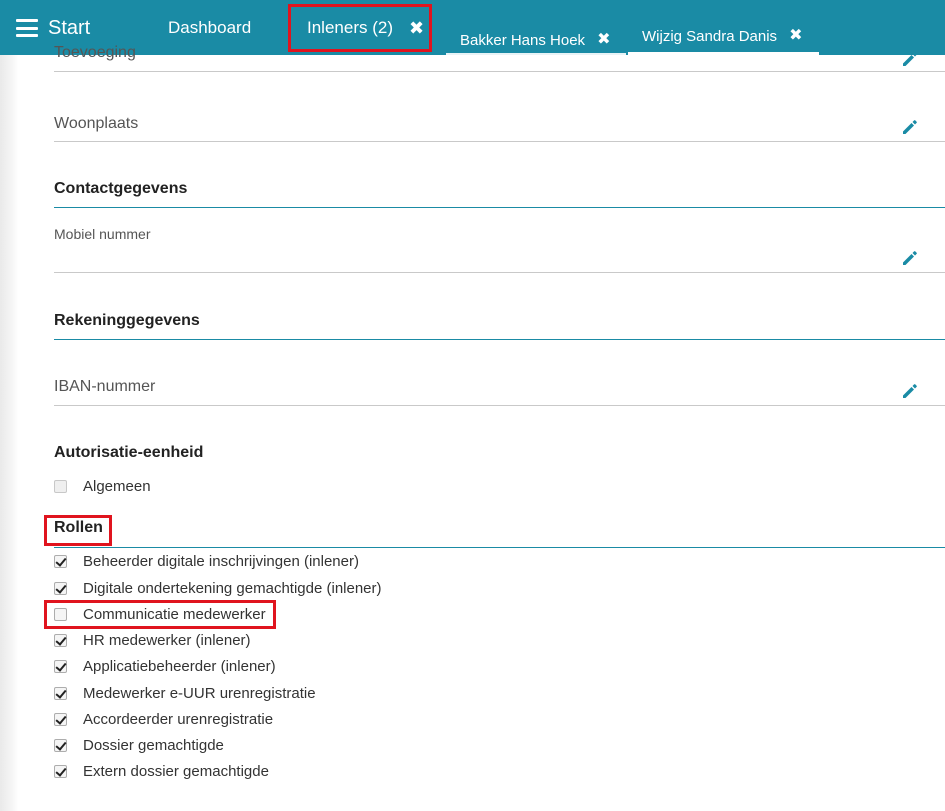  I want to click on rol-item: Applicatiebeheerder (inlener), so click(165, 666).